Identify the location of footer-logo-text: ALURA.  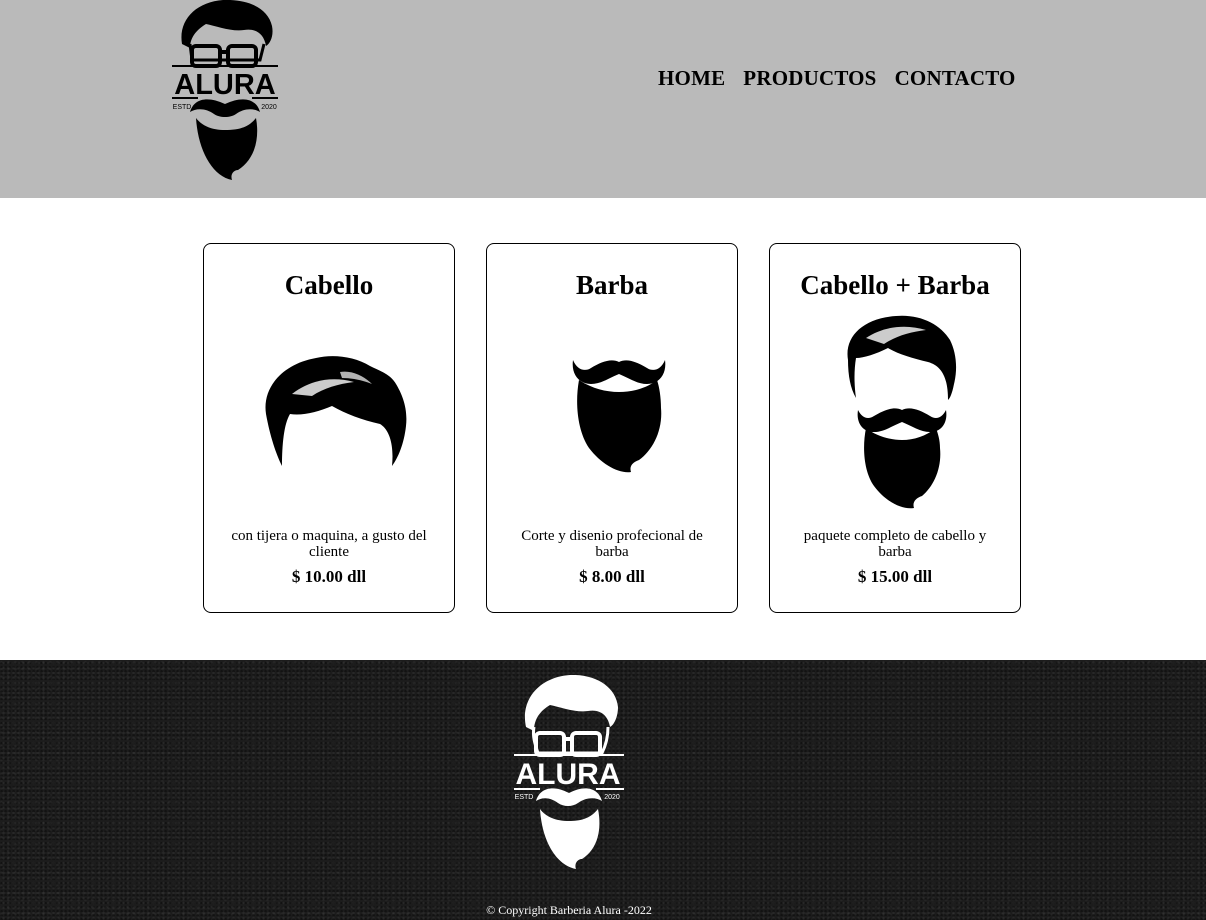
(568, 774).